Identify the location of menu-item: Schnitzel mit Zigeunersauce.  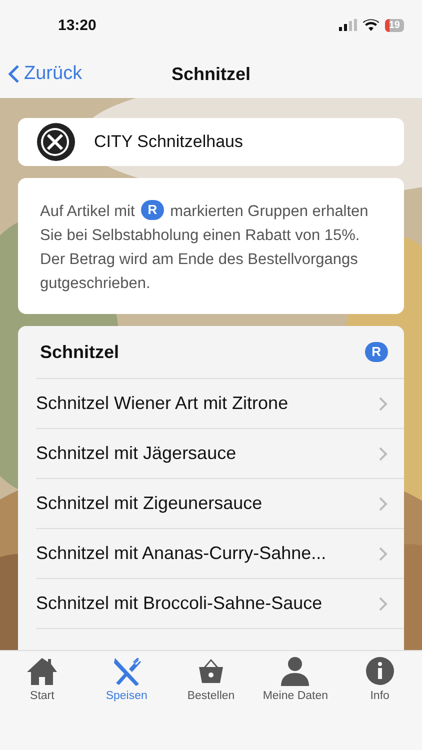
(220, 503).